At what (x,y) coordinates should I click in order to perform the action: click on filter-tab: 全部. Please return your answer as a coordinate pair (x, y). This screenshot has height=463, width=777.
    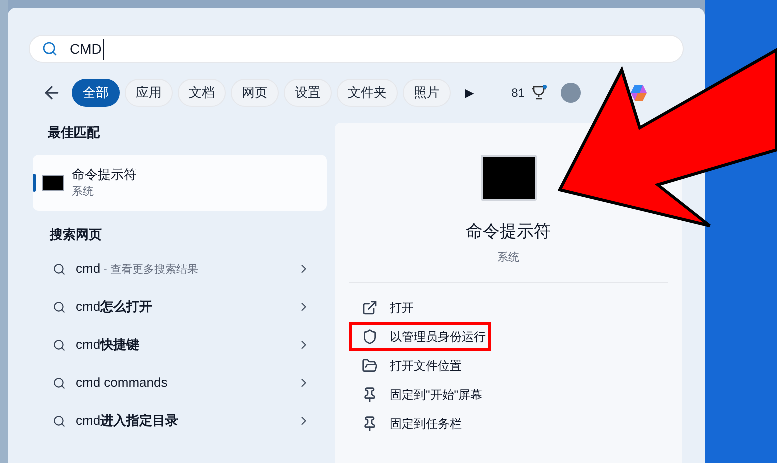
    Looking at the image, I should click on (96, 93).